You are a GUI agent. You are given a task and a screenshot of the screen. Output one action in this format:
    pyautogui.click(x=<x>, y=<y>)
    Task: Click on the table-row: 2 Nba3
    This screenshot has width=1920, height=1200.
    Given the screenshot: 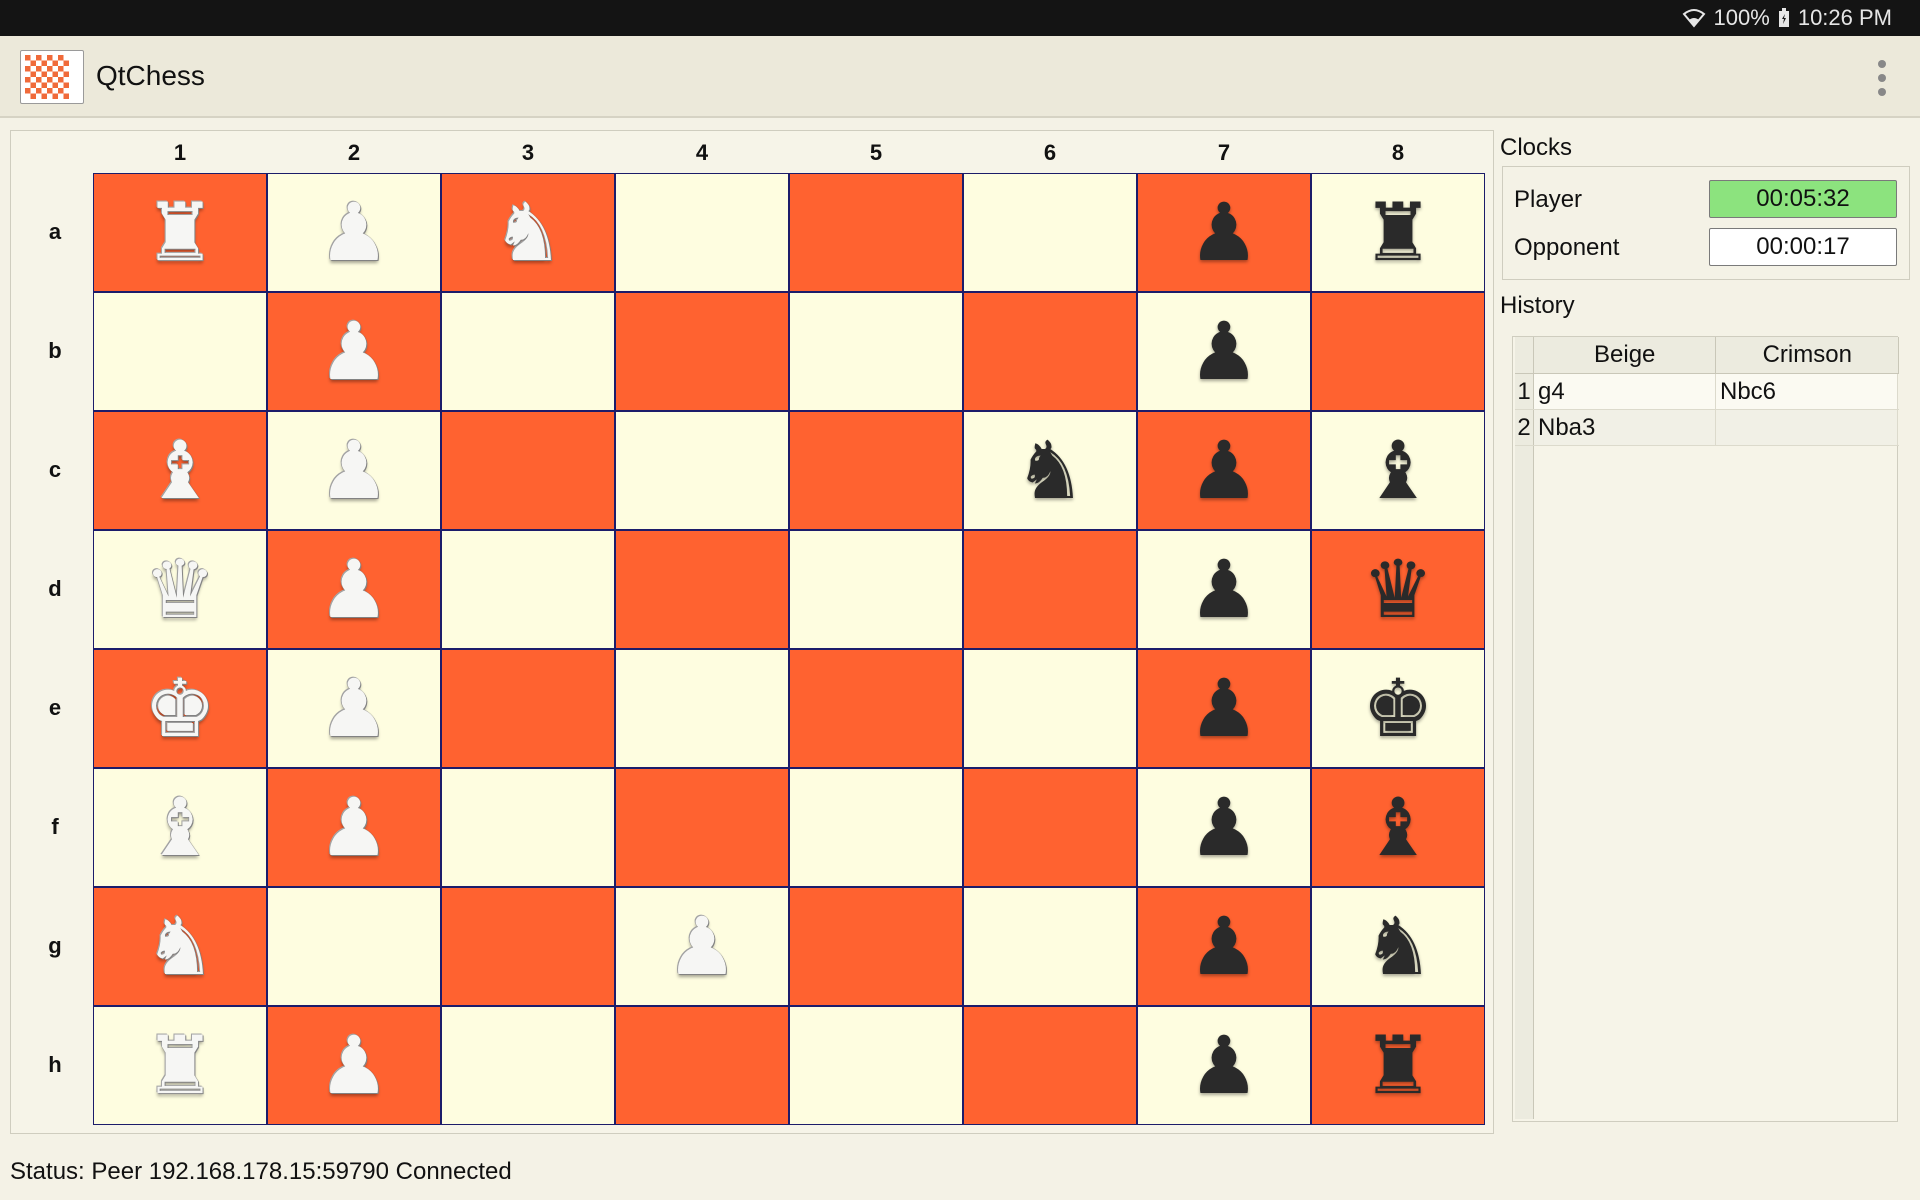 What is the action you would take?
    pyautogui.click(x=1707, y=428)
    